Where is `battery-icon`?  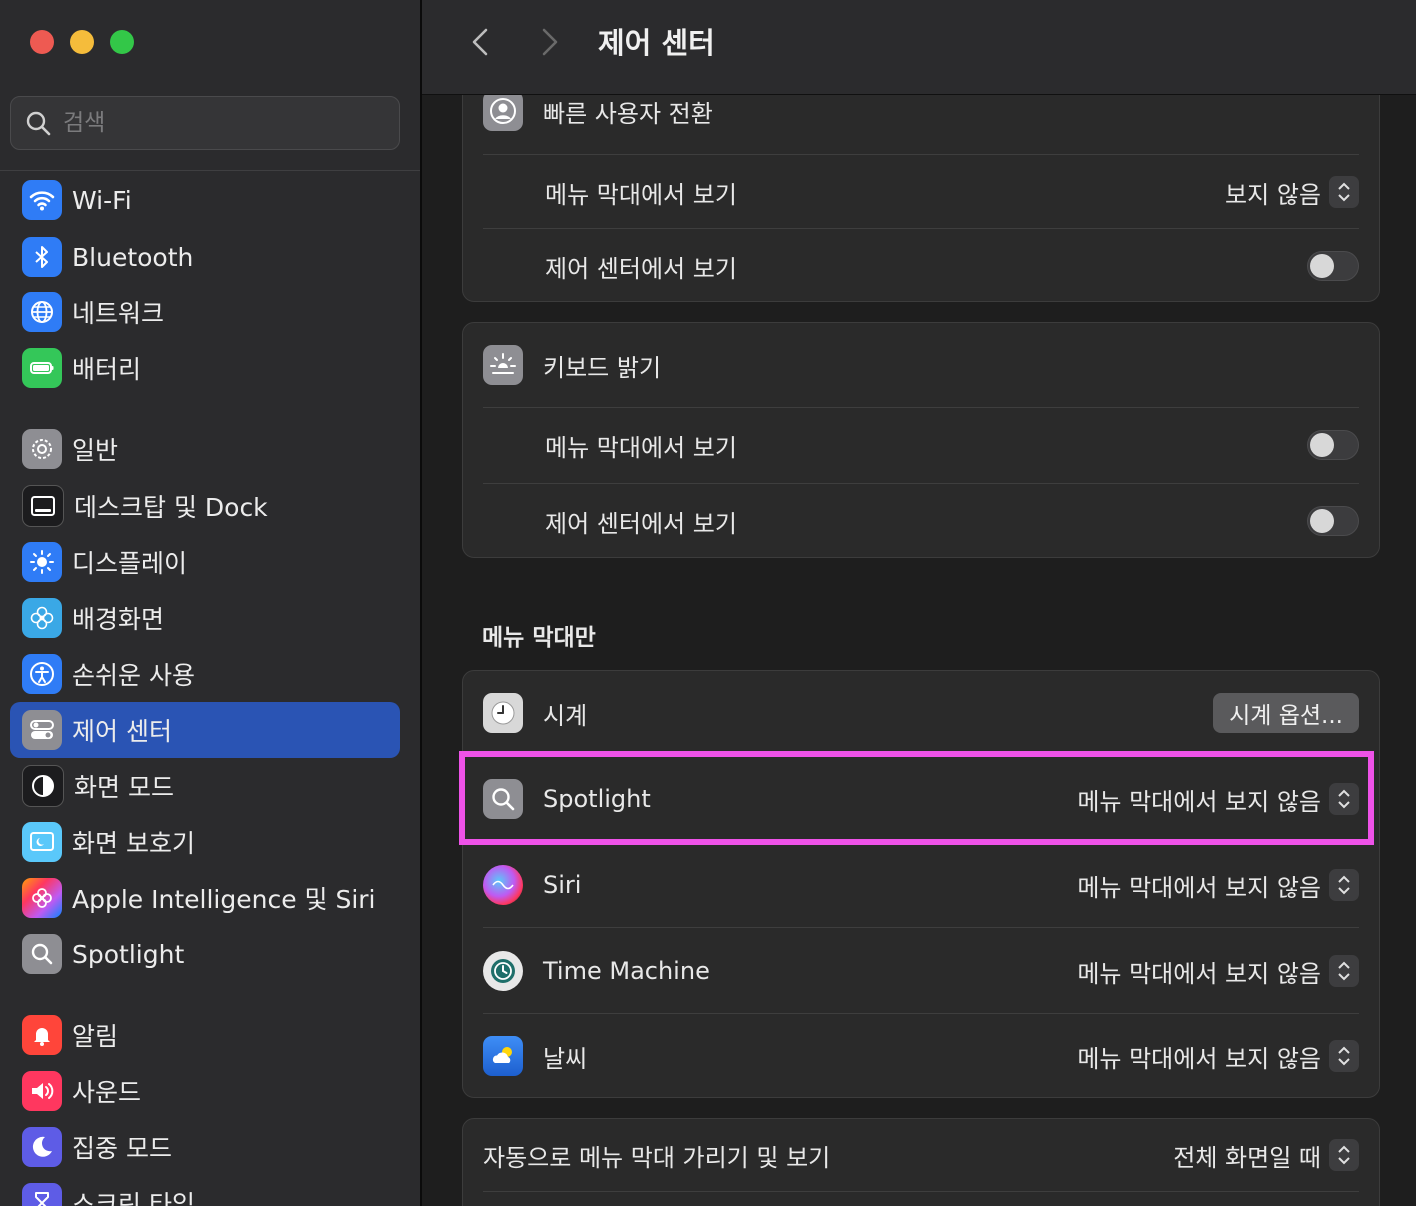
battery-icon is located at coordinates (42, 368).